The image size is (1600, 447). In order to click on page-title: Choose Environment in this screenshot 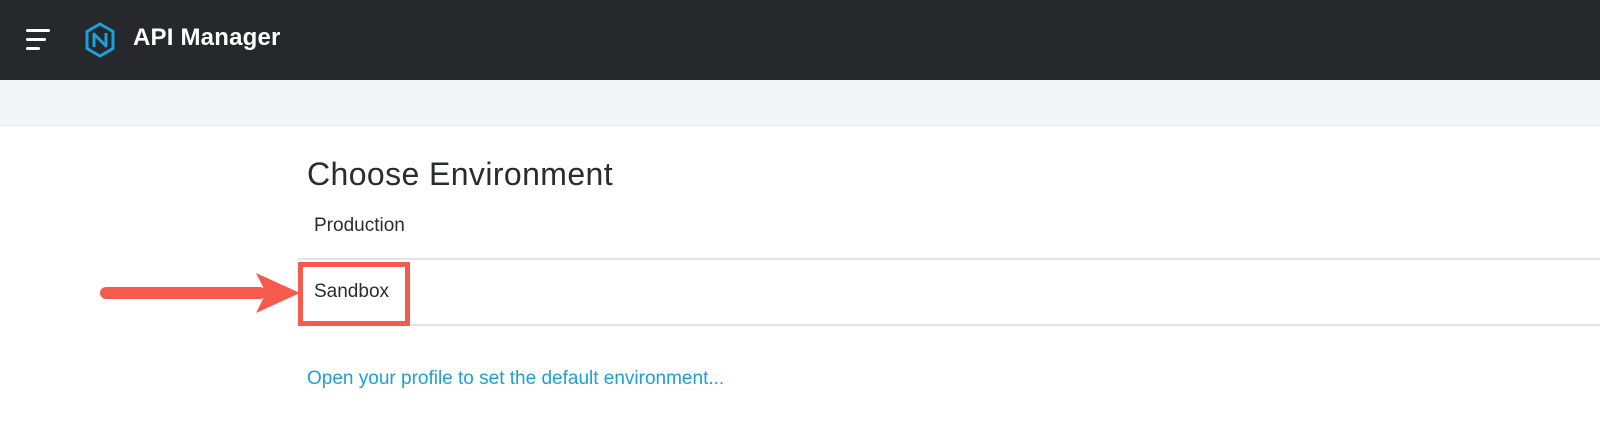, I will do `click(460, 174)`.